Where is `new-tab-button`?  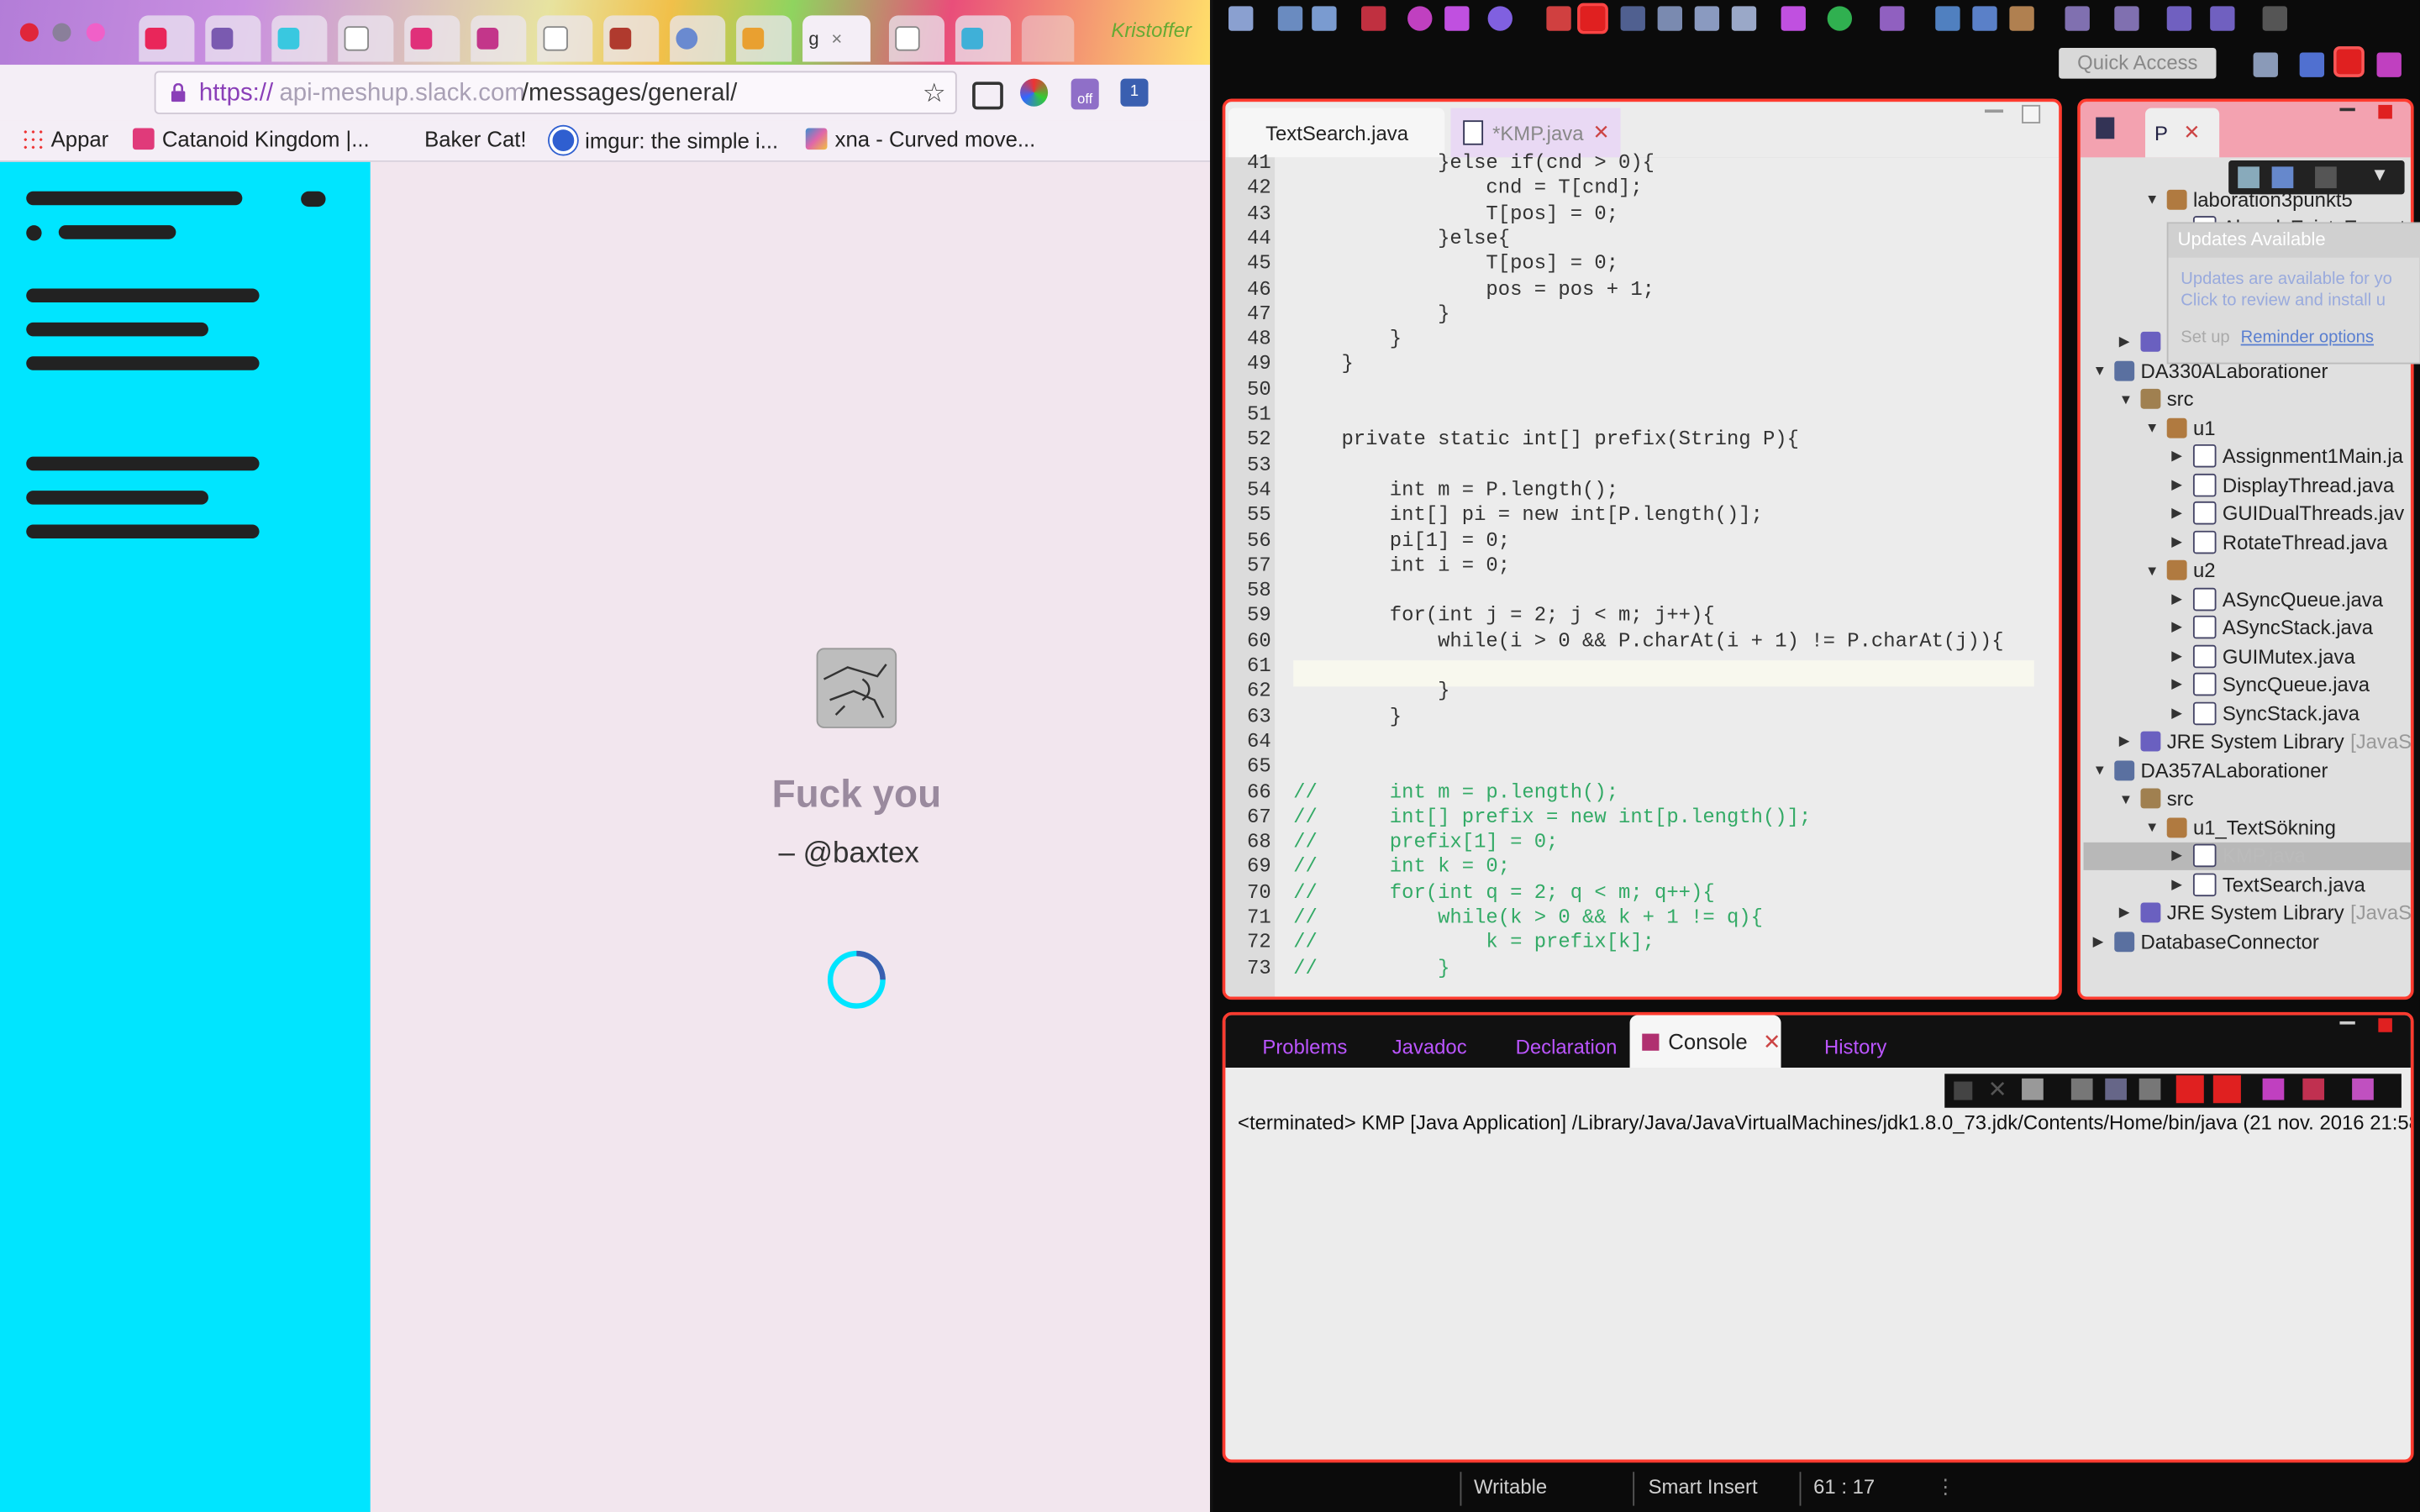
new-tab-button is located at coordinates (1048, 38).